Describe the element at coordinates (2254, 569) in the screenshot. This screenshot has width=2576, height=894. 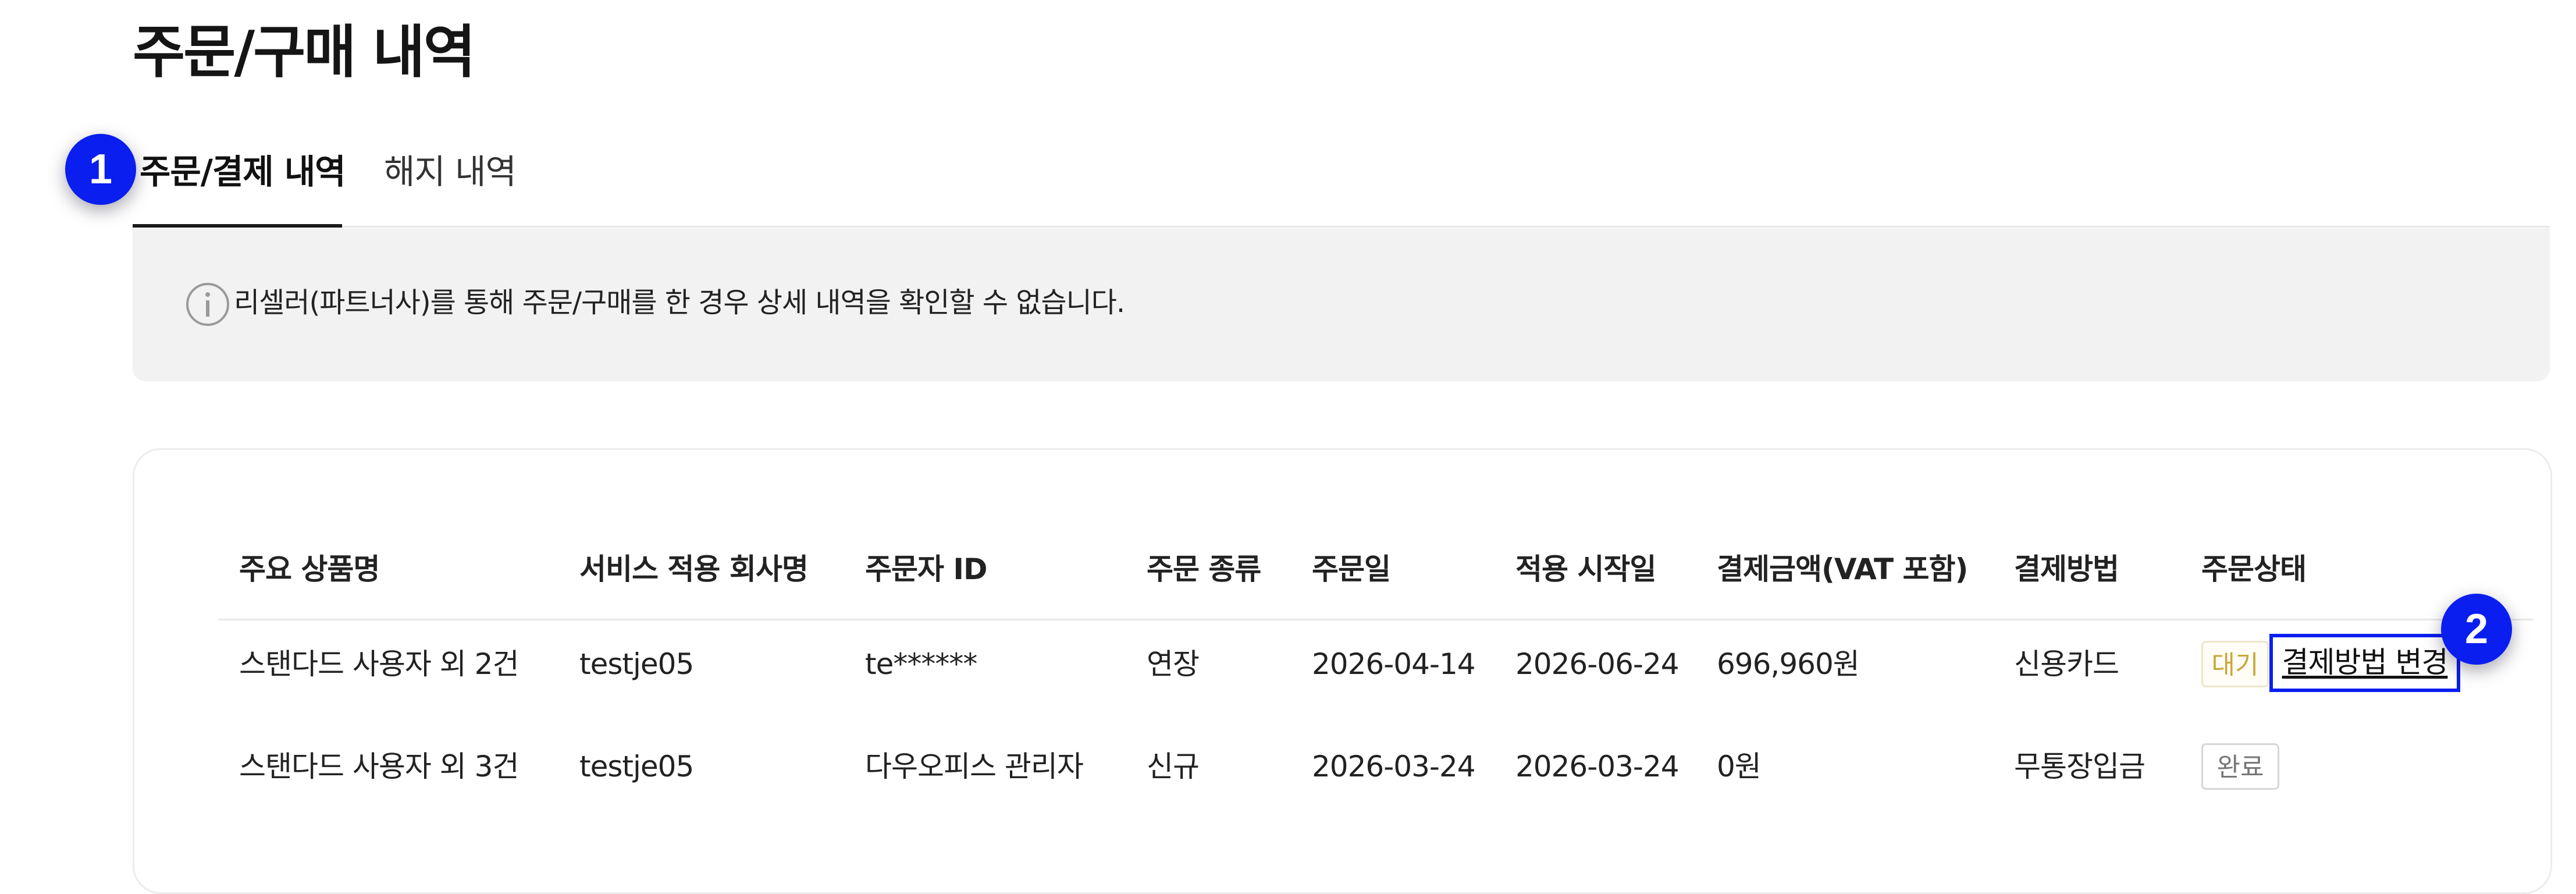
I see `header-order-status: 주문상태` at that location.